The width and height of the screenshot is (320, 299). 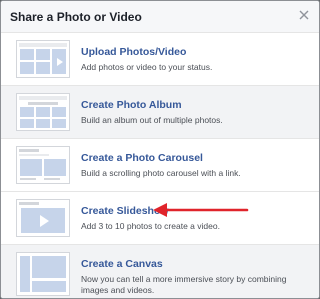 What do you see at coordinates (304, 15) in the screenshot?
I see `close-icon` at bounding box center [304, 15].